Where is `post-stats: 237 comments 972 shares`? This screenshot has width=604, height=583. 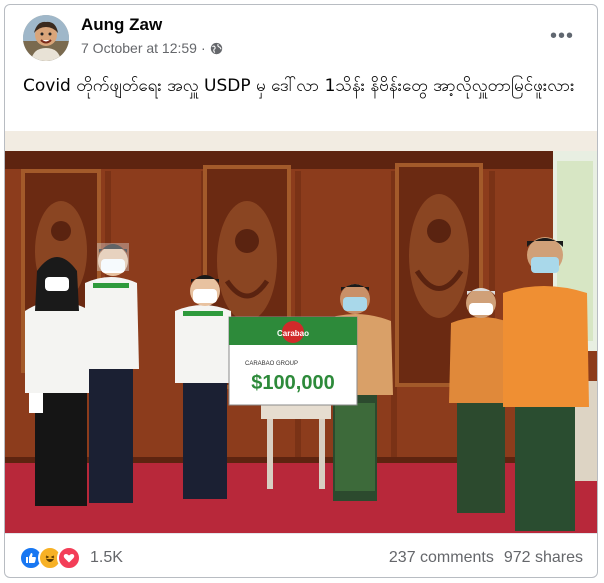
post-stats: 237 comments 972 shares is located at coordinates (486, 558).